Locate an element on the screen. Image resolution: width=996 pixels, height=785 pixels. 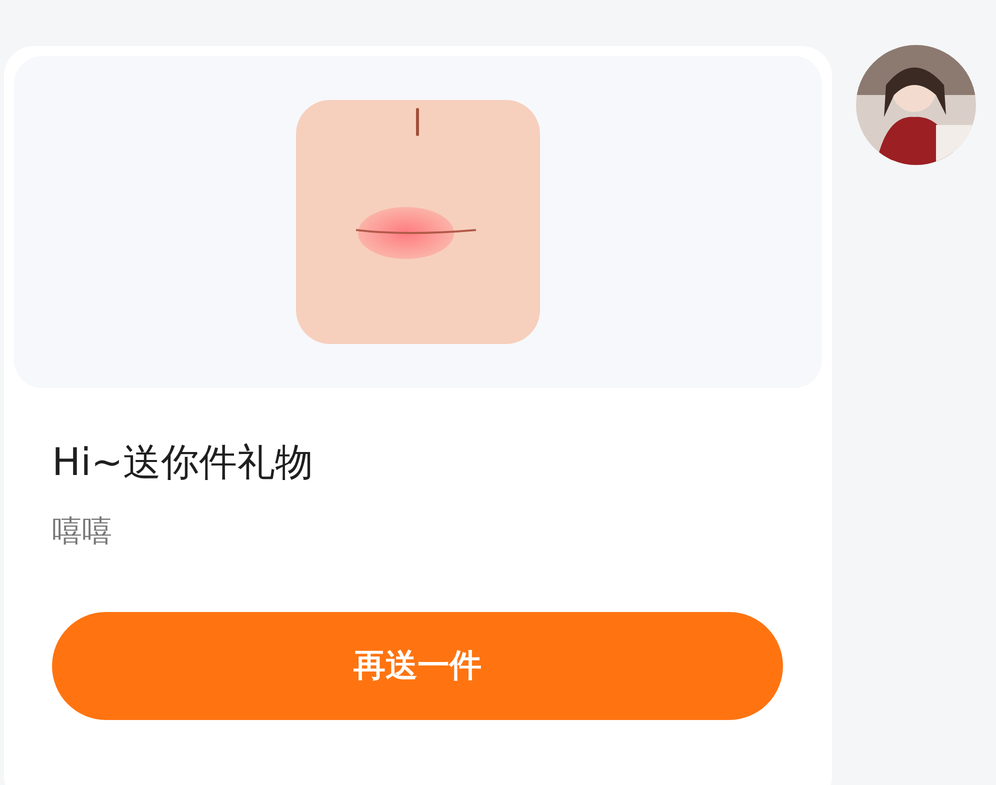
send-again-button: 再送一件 is located at coordinates (417, 666).